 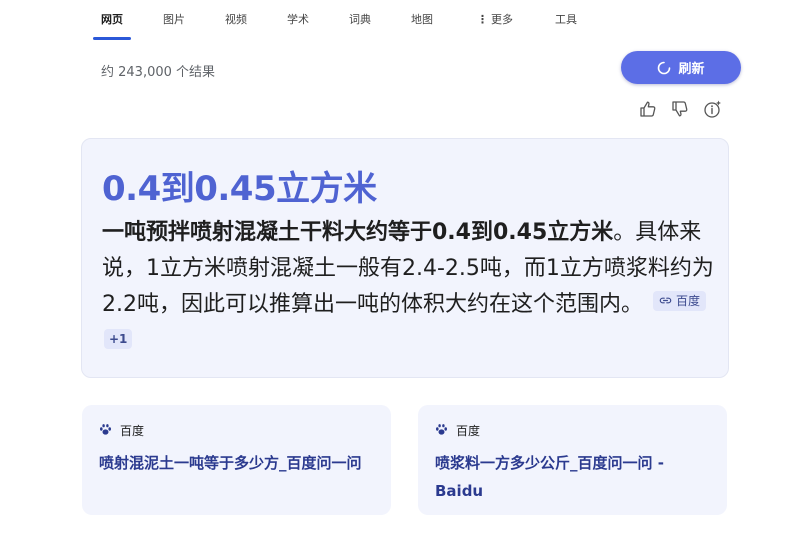 What do you see at coordinates (502, 19) in the screenshot?
I see `tab-more-label: 更多` at bounding box center [502, 19].